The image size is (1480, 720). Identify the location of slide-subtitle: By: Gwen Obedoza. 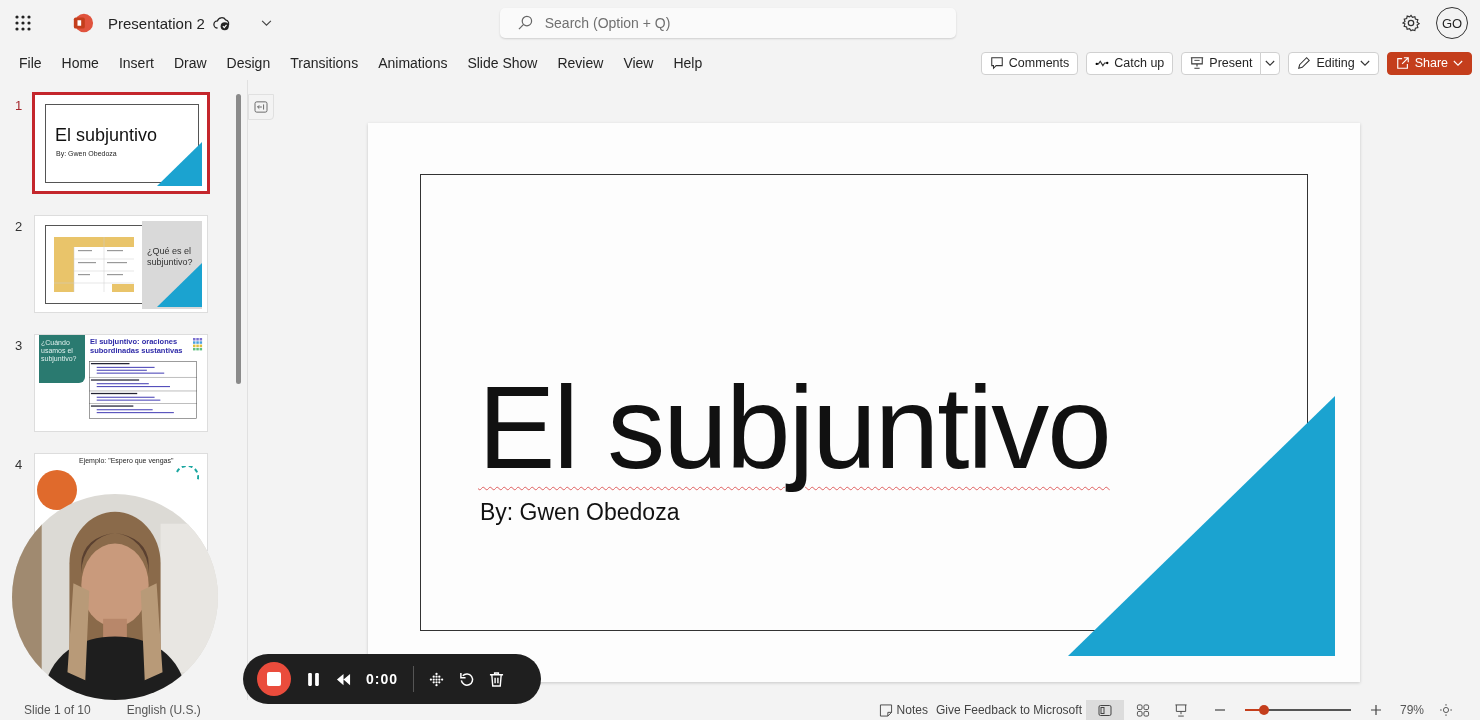
(580, 512).